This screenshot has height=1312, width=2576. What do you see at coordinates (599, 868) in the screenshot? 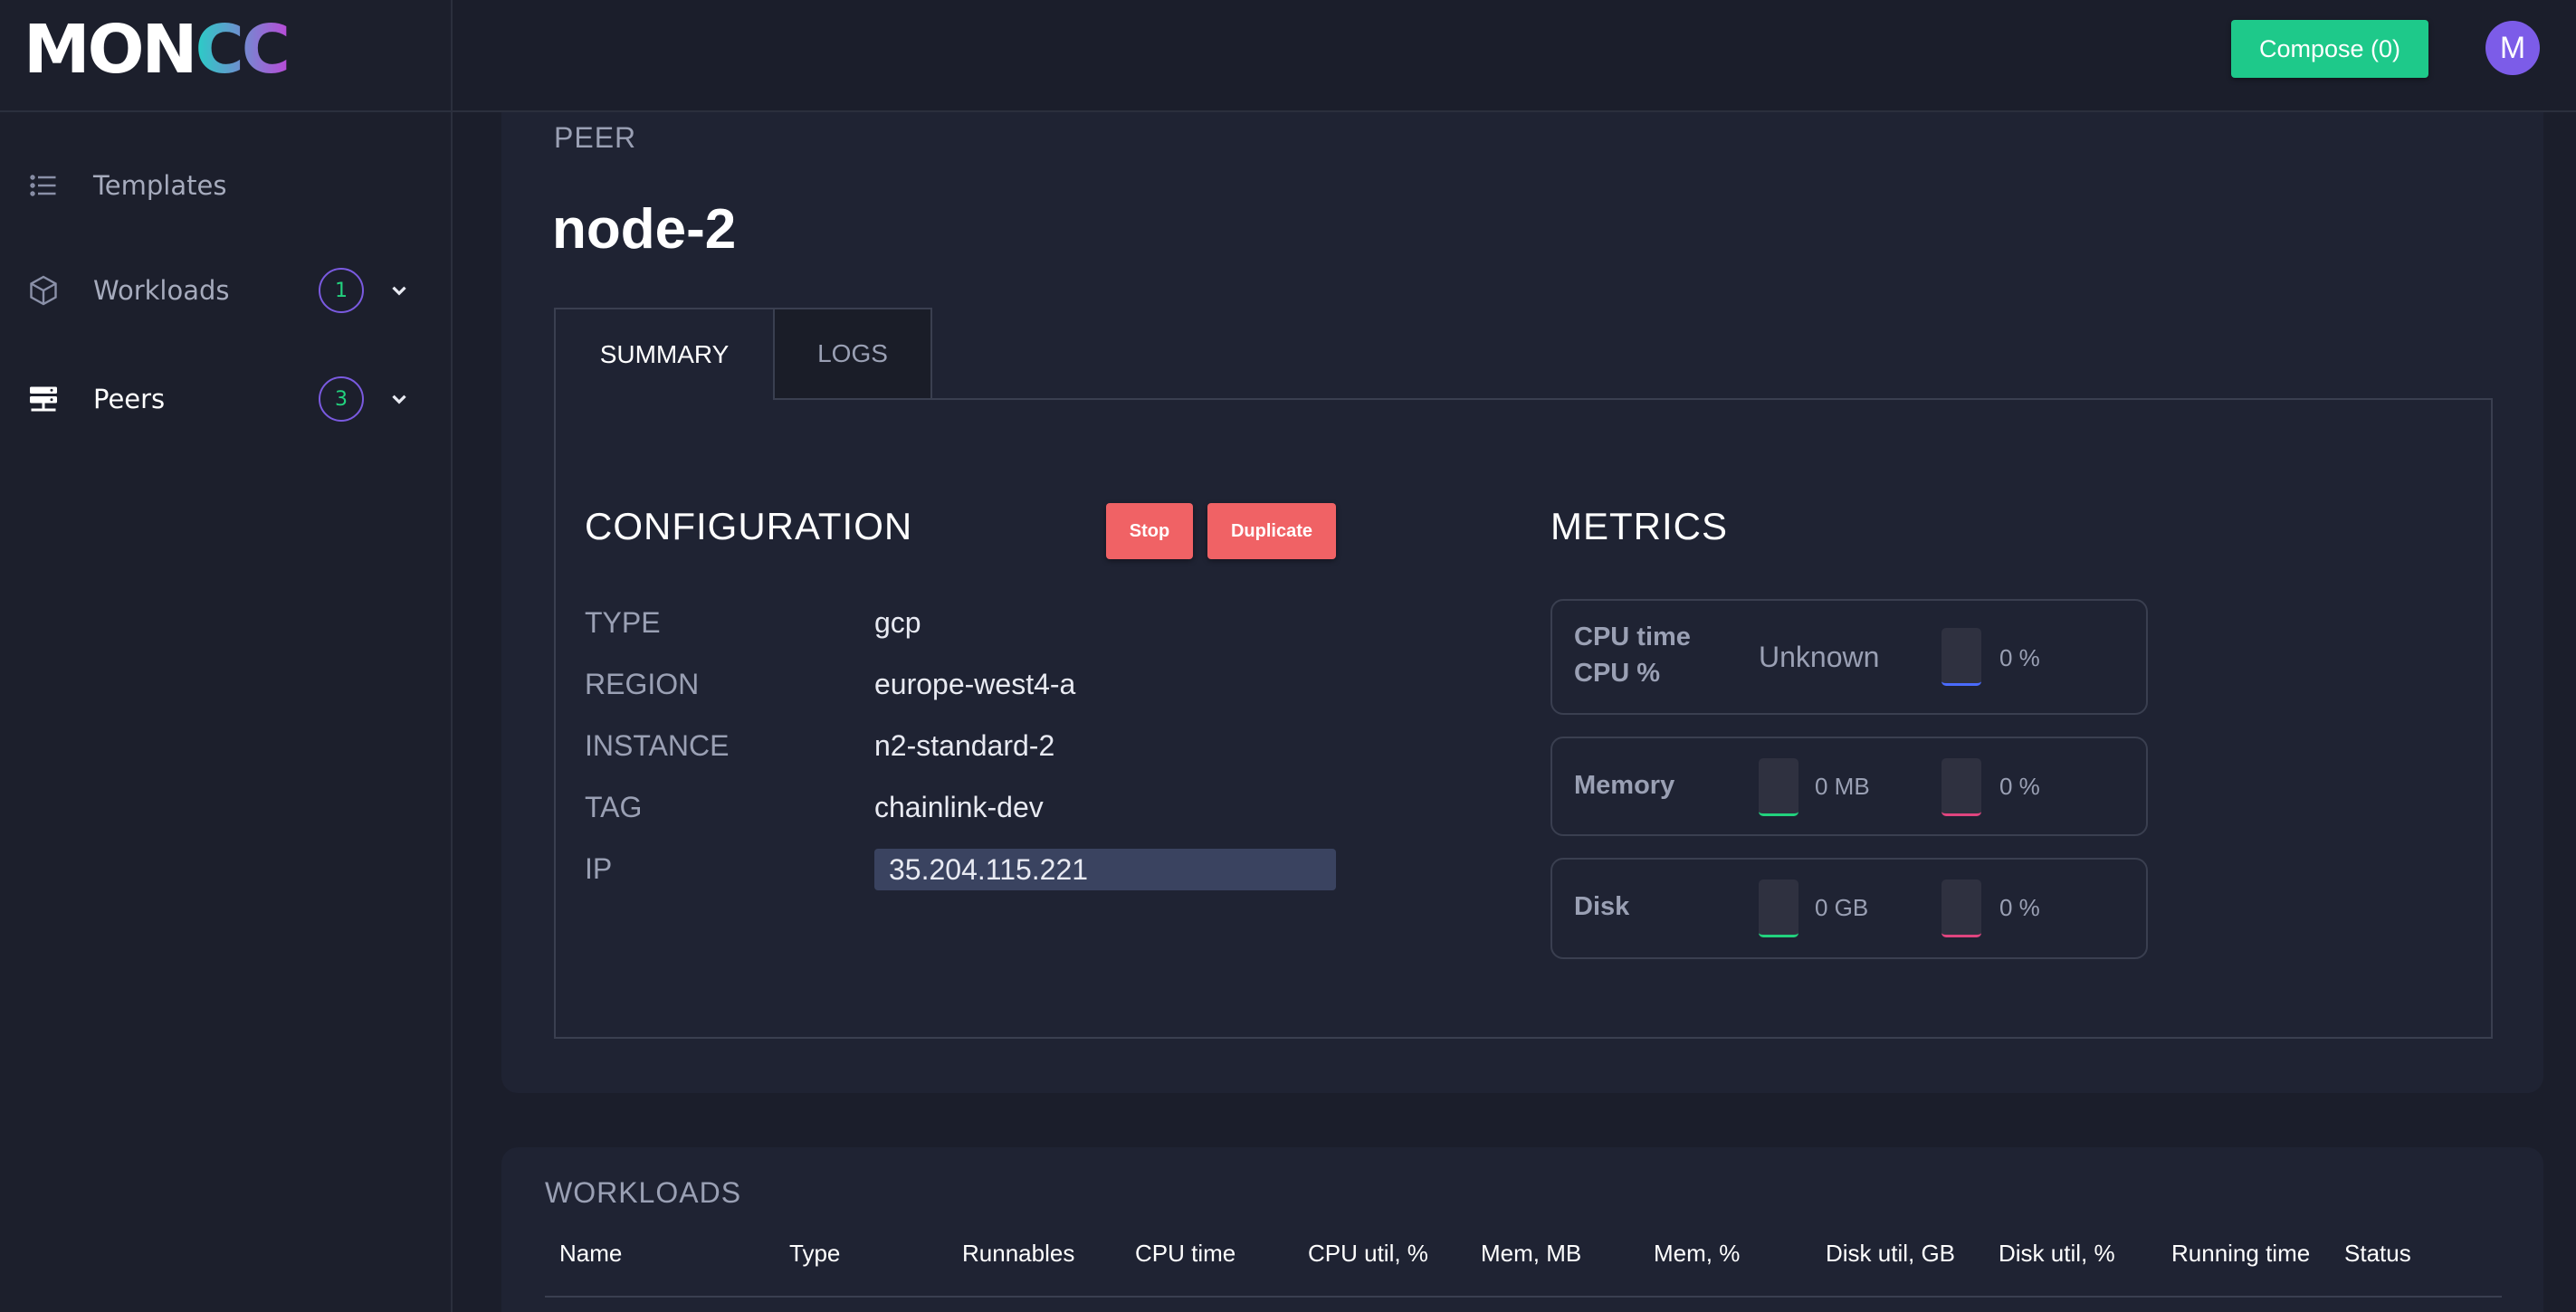
I see `config-key-ip: IP` at bounding box center [599, 868].